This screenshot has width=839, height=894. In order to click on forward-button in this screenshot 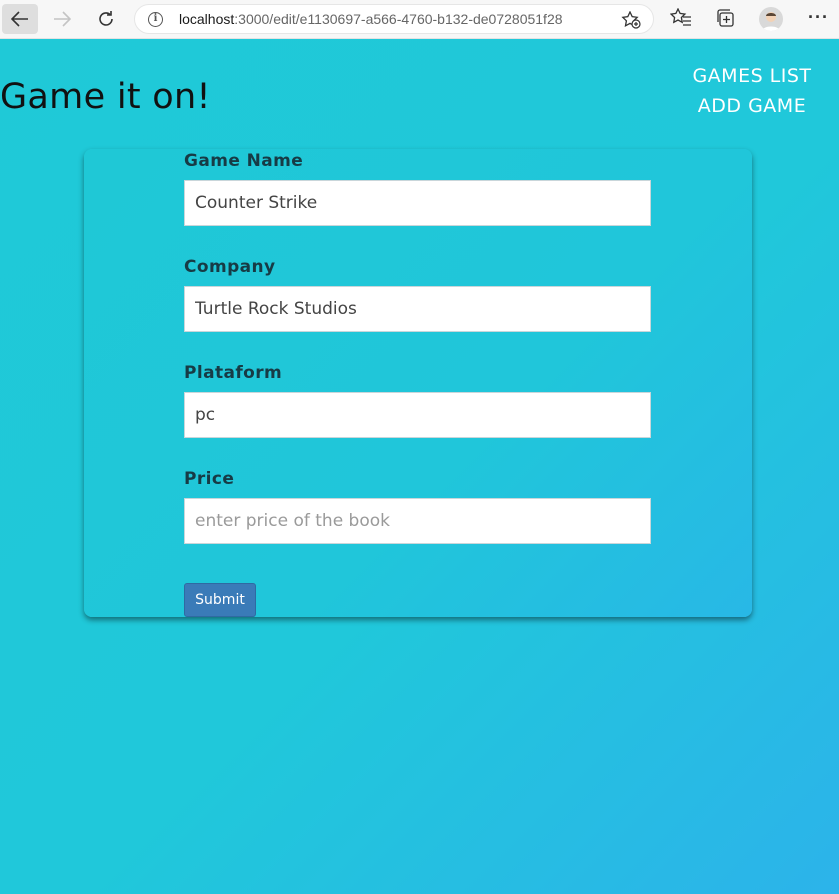, I will do `click(62, 19)`.